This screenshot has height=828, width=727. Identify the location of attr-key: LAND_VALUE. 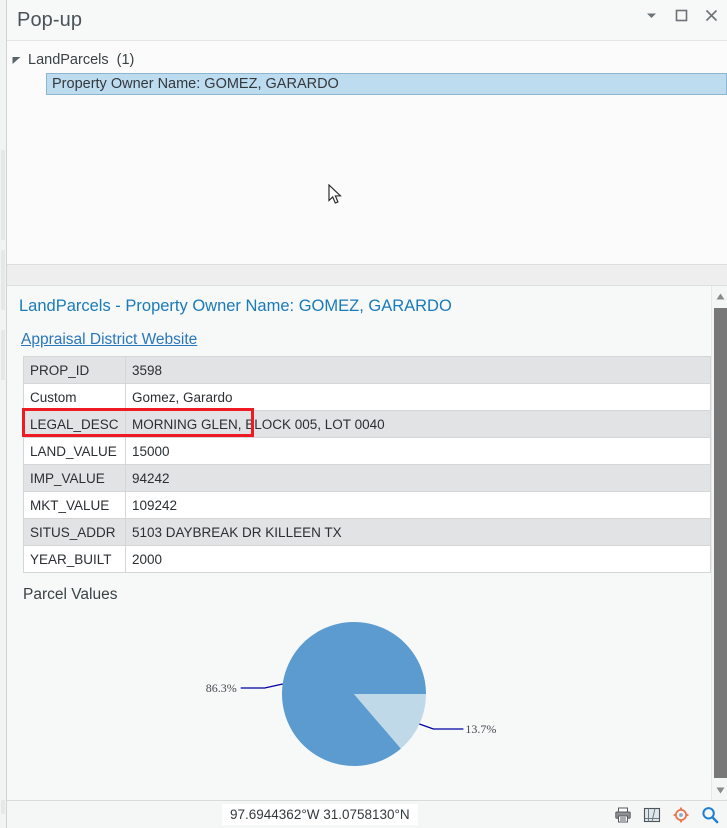
(74, 451).